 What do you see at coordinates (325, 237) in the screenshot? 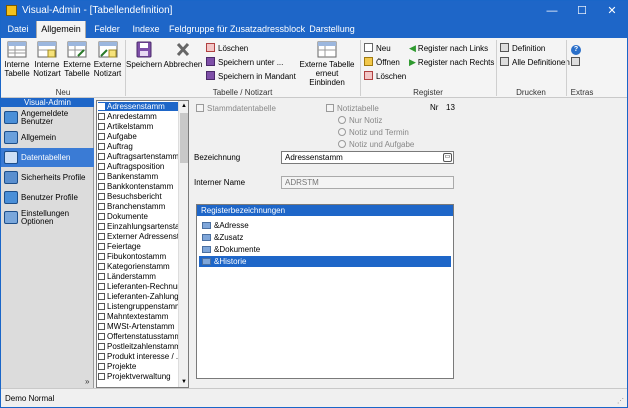
I see `register-item: &Zusatz` at bounding box center [325, 237].